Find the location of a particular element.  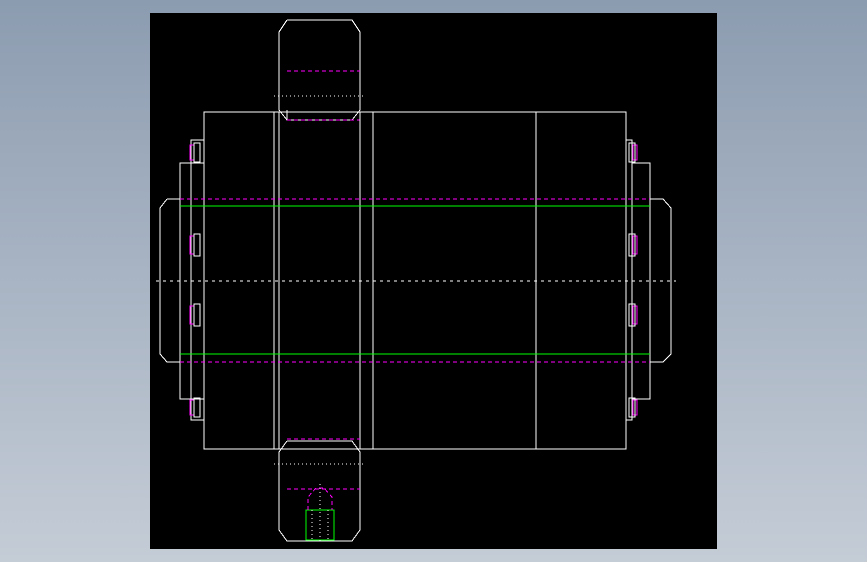

bore-lines is located at coordinates (415, 280).